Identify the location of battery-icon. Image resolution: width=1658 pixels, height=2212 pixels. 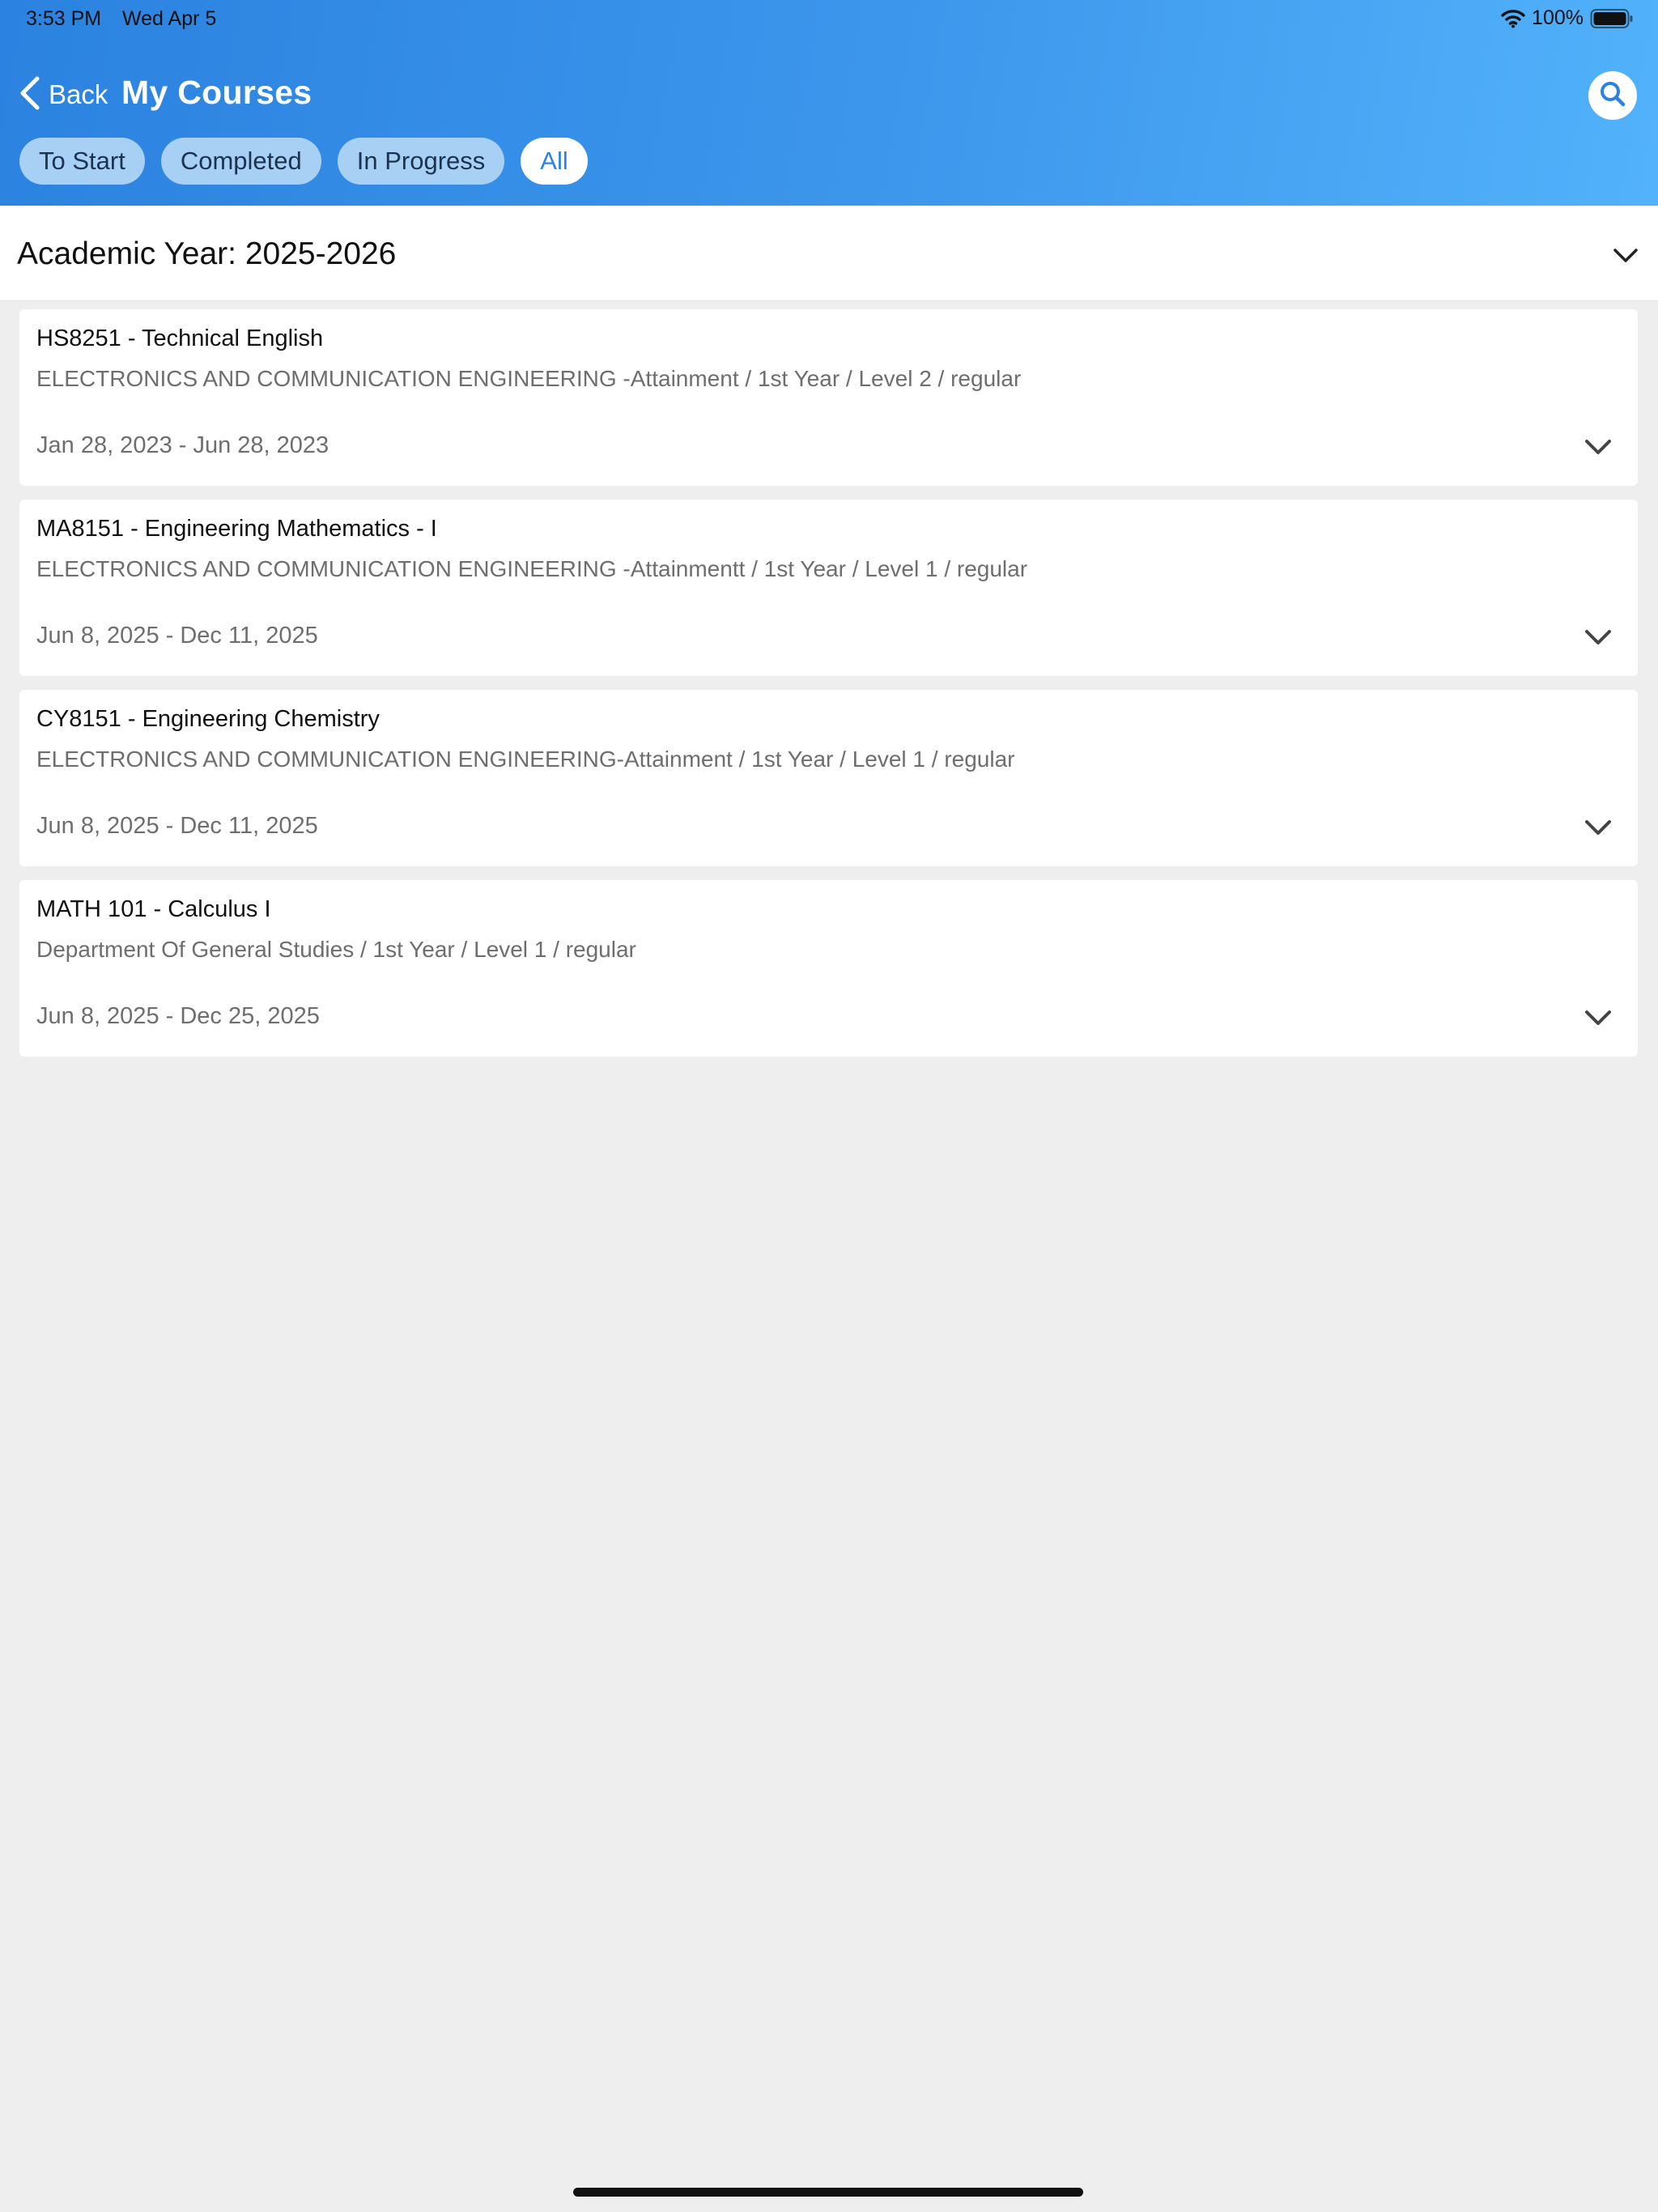
(1612, 19).